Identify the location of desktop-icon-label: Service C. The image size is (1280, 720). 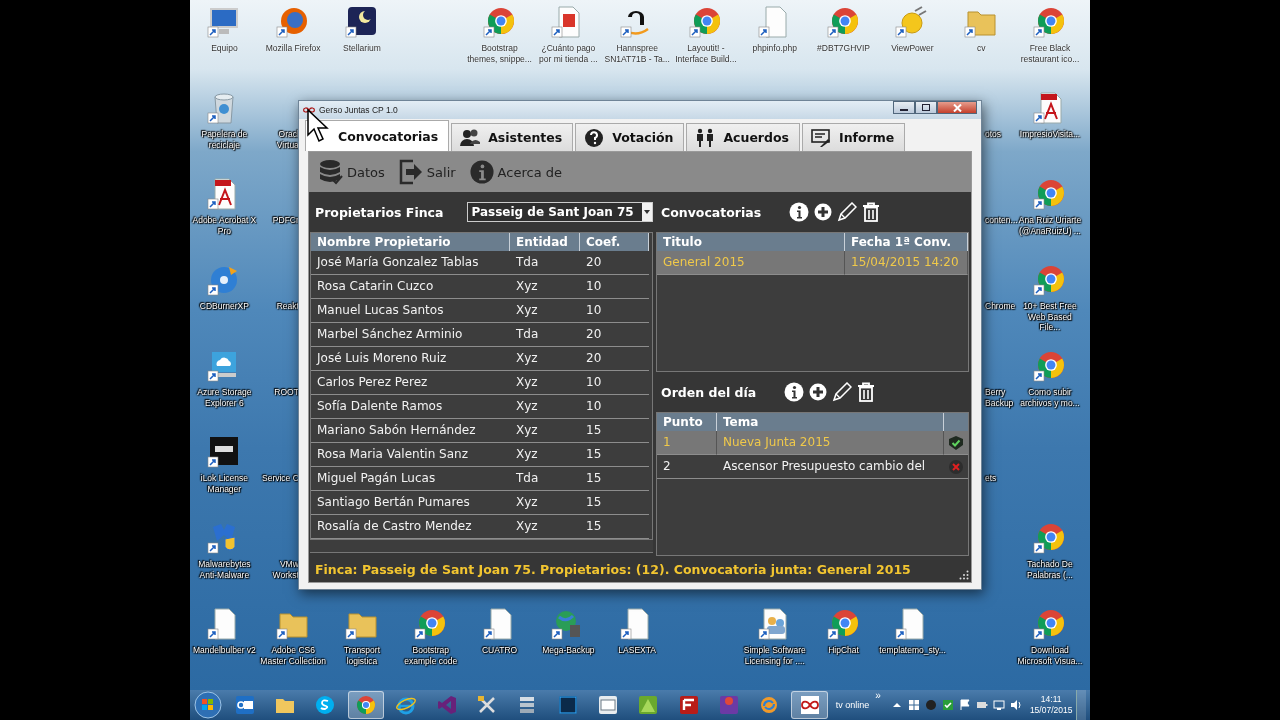
(280, 478).